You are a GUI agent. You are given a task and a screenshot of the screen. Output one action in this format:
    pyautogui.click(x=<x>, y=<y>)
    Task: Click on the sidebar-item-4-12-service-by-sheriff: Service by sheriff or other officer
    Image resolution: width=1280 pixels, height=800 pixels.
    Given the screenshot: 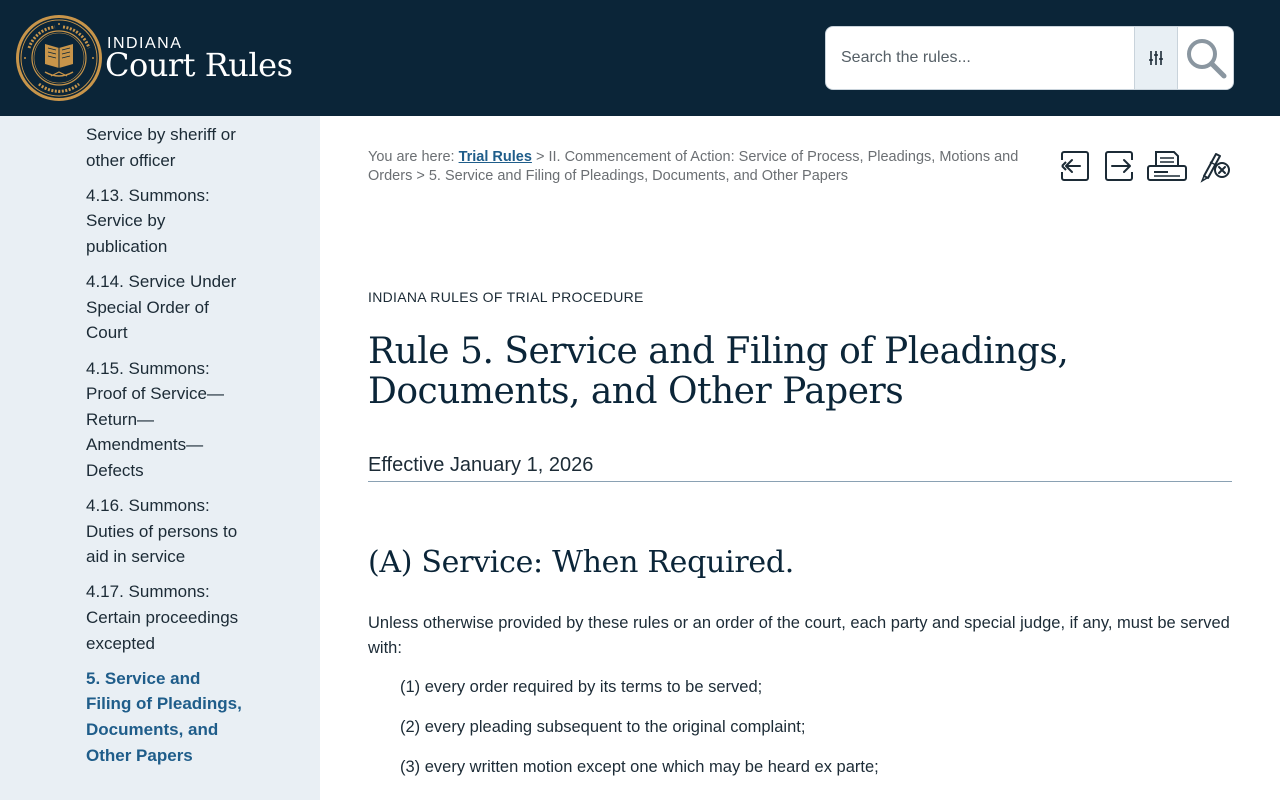 What is the action you would take?
    pyautogui.click(x=166, y=147)
    